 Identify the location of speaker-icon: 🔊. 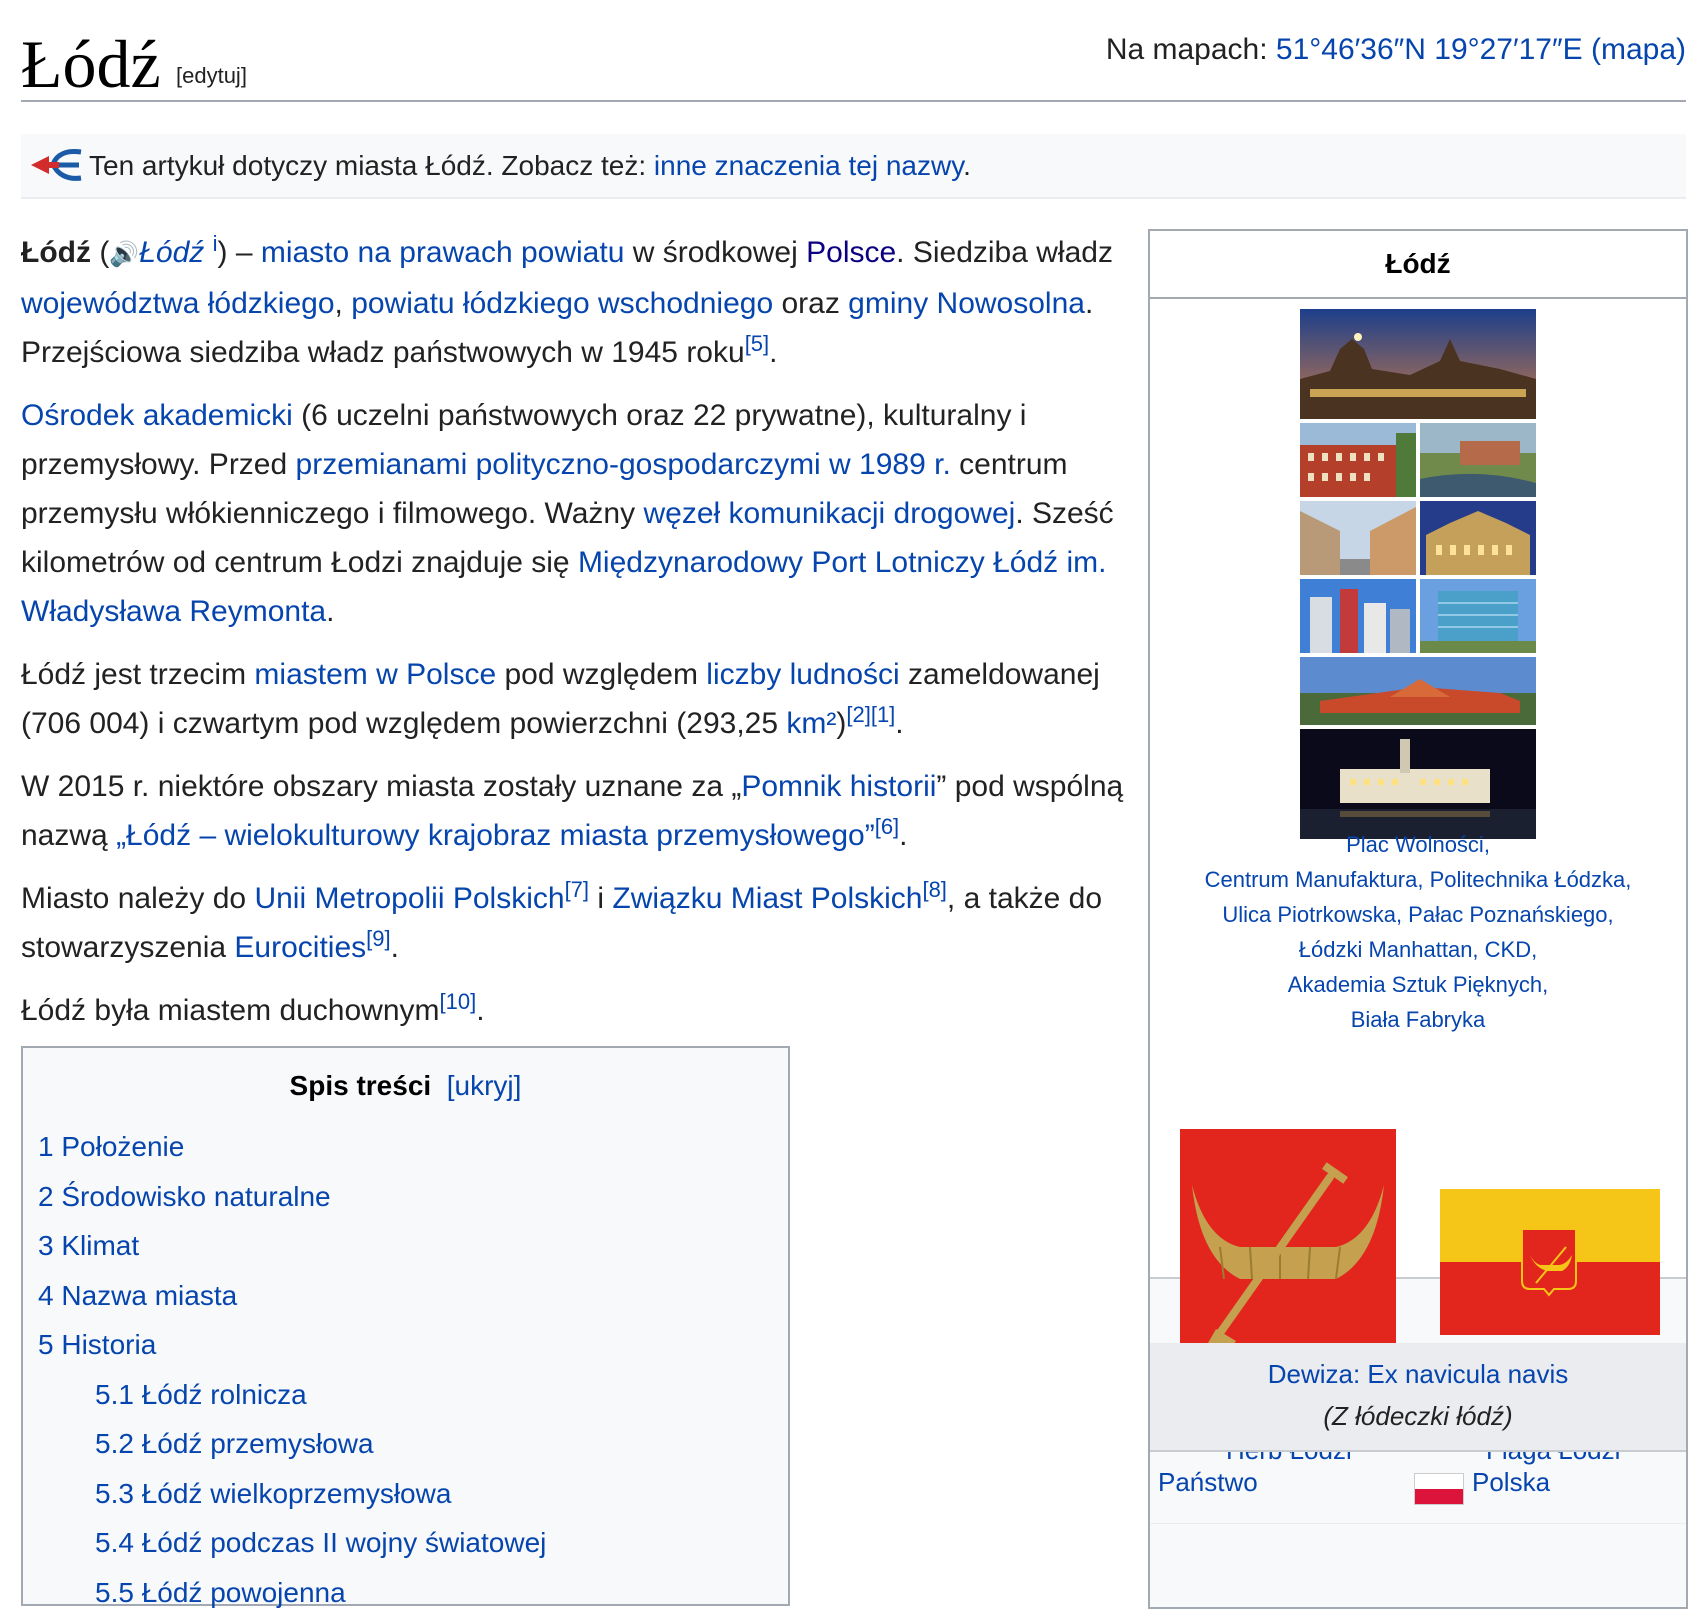
(124, 254).